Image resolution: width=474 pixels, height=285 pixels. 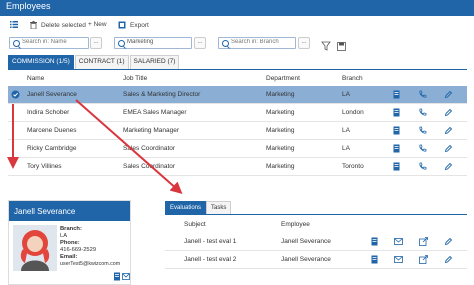 I want to click on card-phone-value: 416-669-2529, so click(x=78, y=250).